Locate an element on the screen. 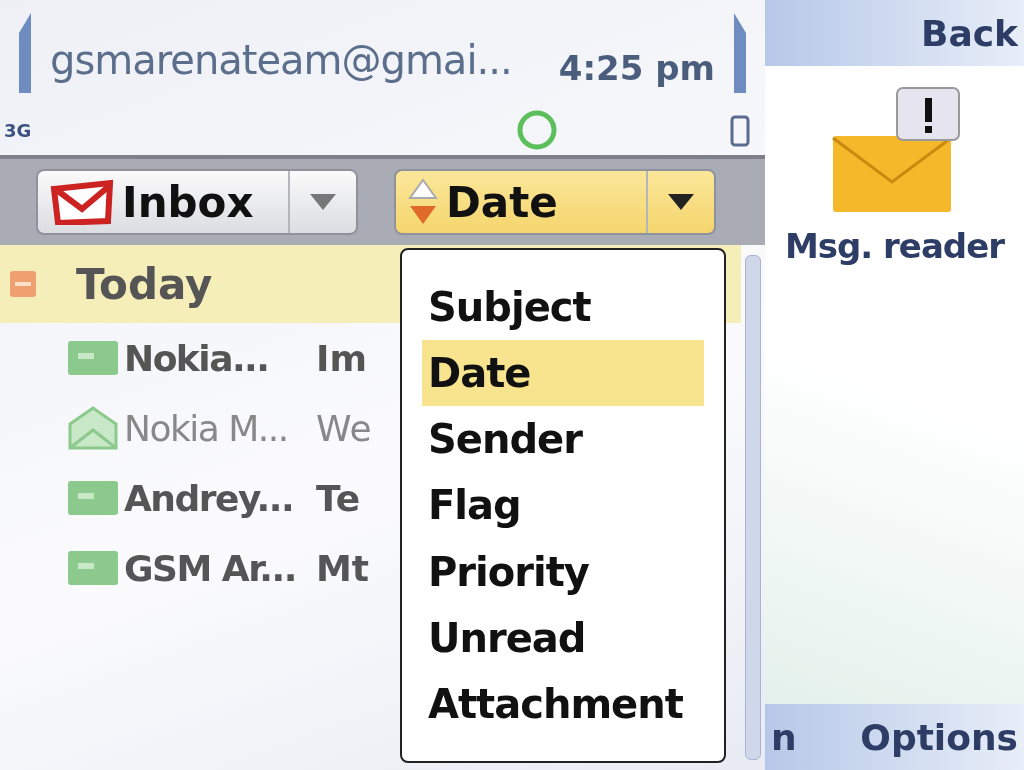 This screenshot has width=1024, height=770. folder-button: Inbox is located at coordinates (163, 202).